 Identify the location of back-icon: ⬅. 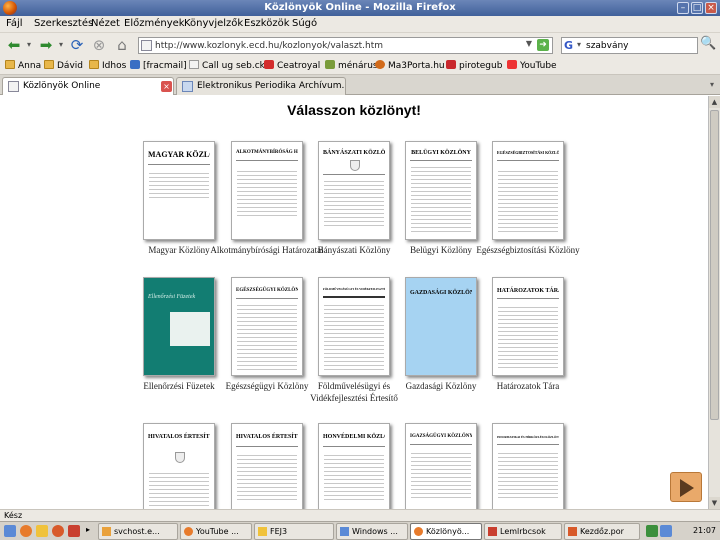
(14, 45).